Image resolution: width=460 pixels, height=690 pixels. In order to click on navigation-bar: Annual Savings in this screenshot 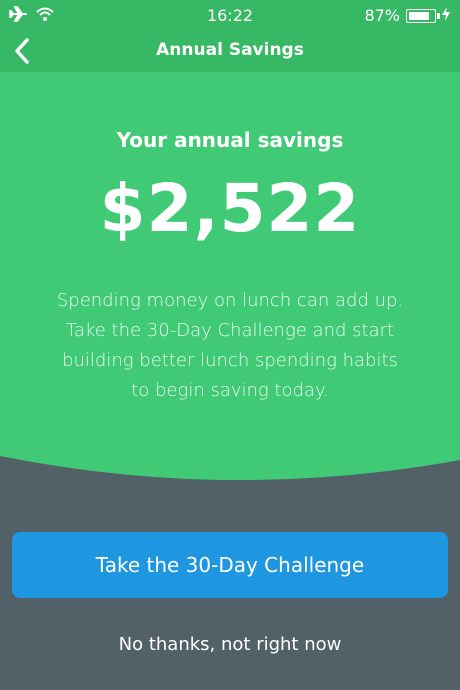, I will do `click(230, 51)`.